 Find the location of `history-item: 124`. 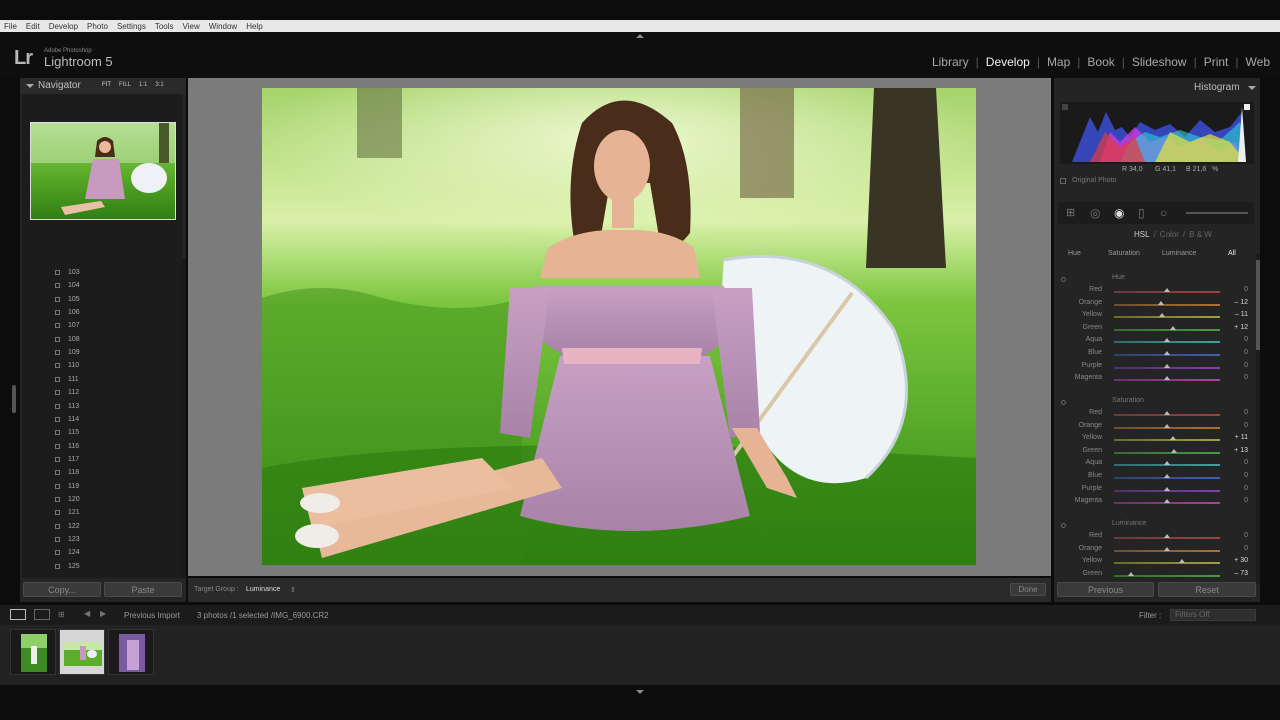

history-item: 124 is located at coordinates (102, 552).